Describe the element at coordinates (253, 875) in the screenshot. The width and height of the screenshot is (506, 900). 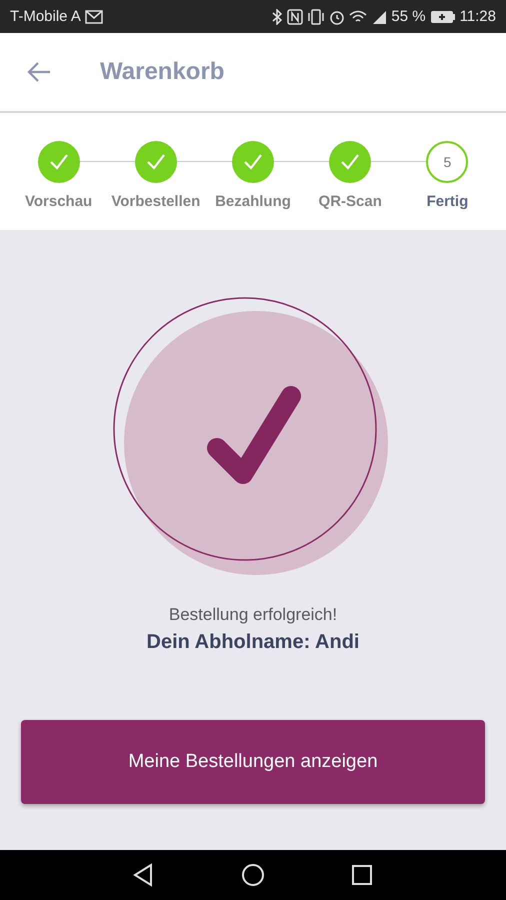
I see `home-icon` at that location.